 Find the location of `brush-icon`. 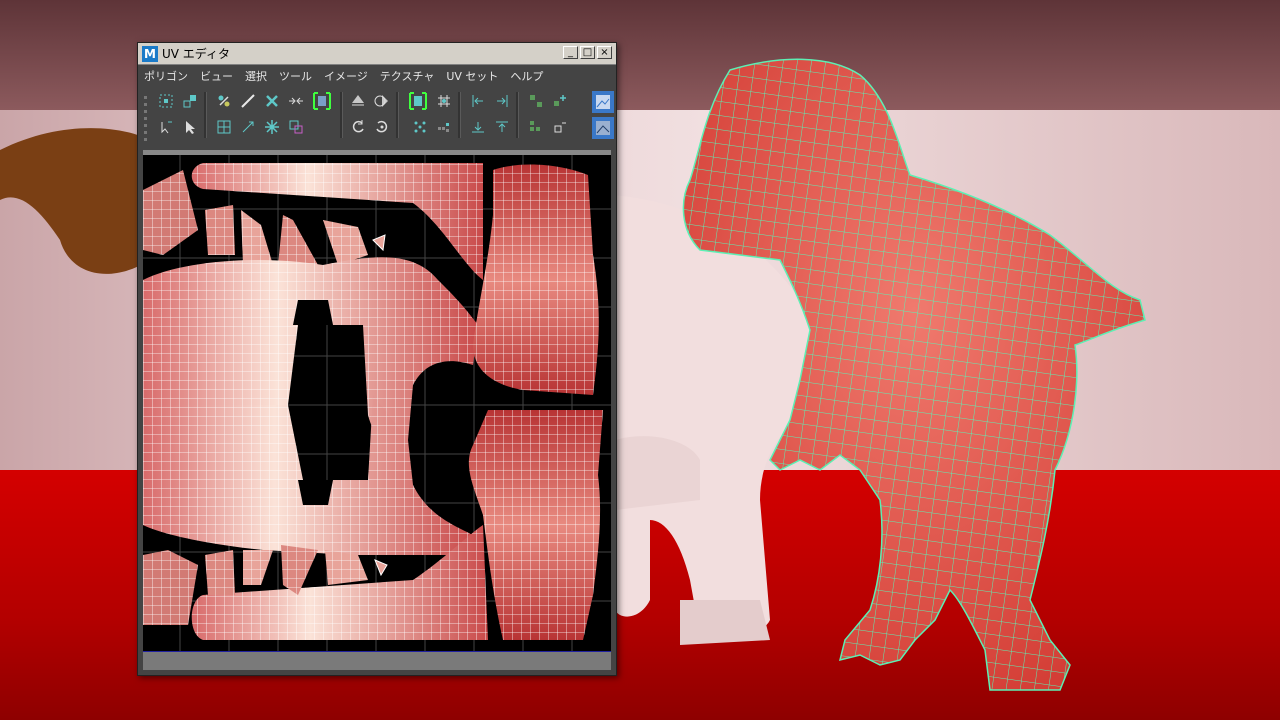

brush-icon is located at coordinates (248, 127).